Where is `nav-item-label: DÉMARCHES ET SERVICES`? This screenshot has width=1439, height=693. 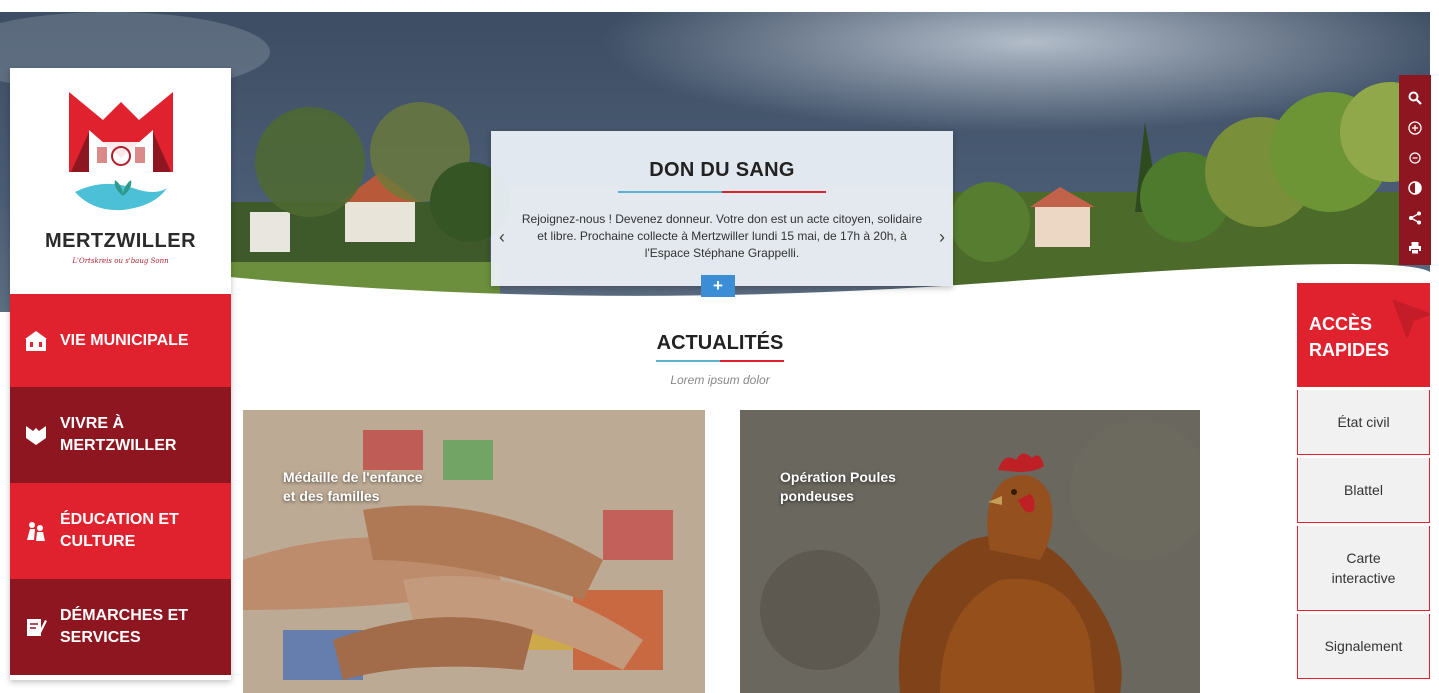
nav-item-label: DÉMARCHES ET SERVICES is located at coordinates (124, 626).